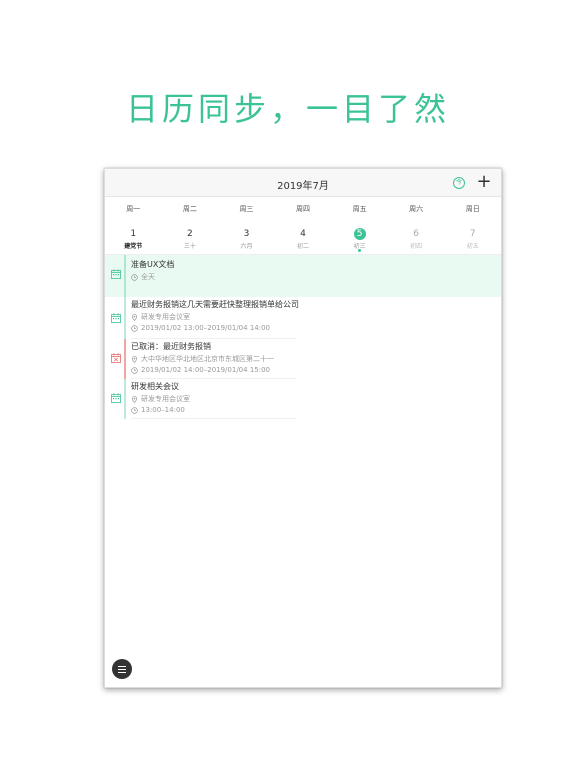 The image size is (576, 768). What do you see at coordinates (189, 234) in the screenshot?
I see `date-number: 2` at bounding box center [189, 234].